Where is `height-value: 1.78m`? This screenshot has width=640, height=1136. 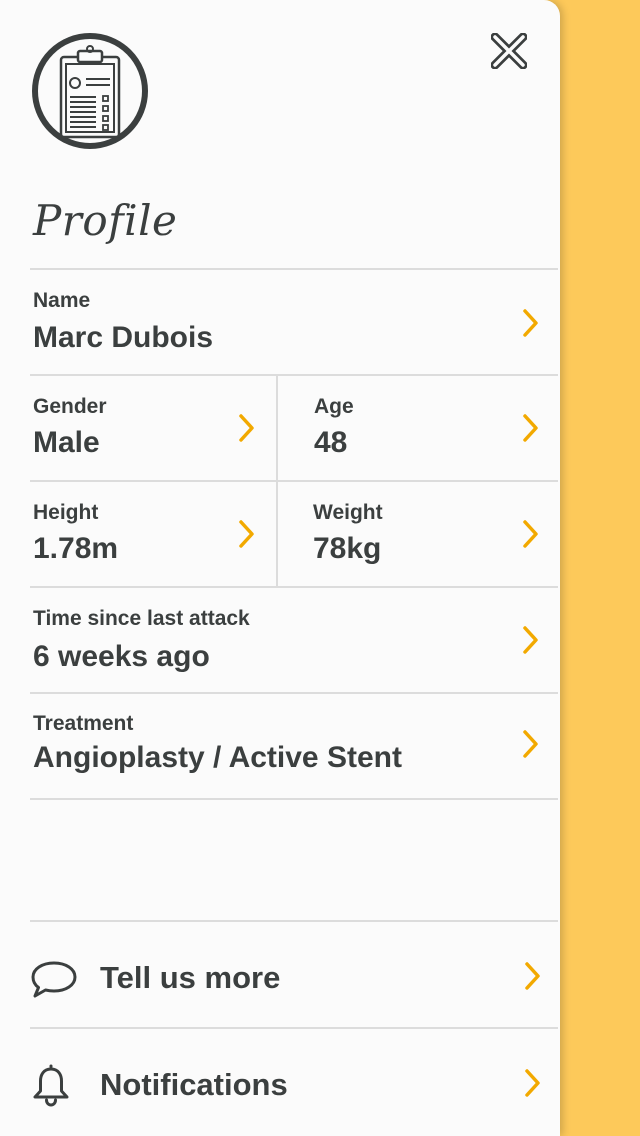 height-value: 1.78m is located at coordinates (76, 548).